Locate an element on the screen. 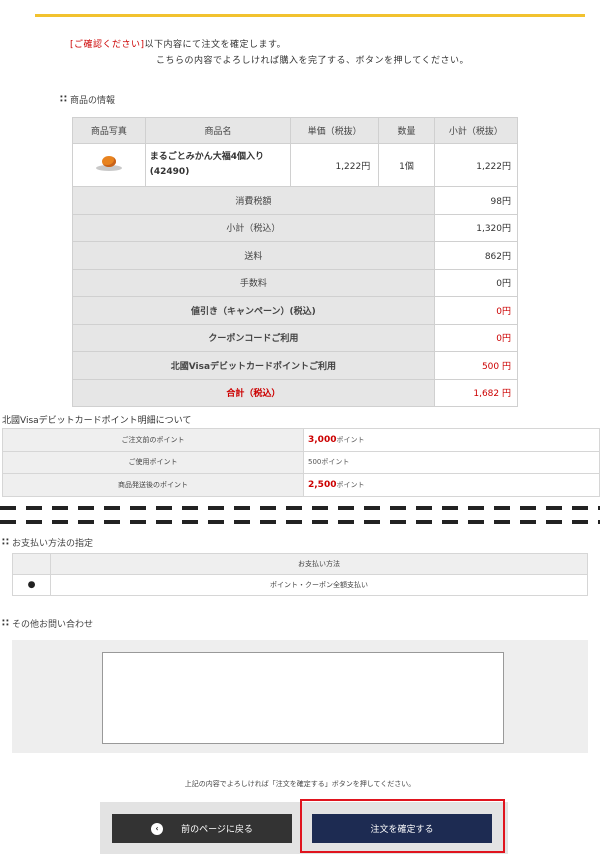  points-row: 商品発送後のポイント 2,500ポイント is located at coordinates (301, 485).